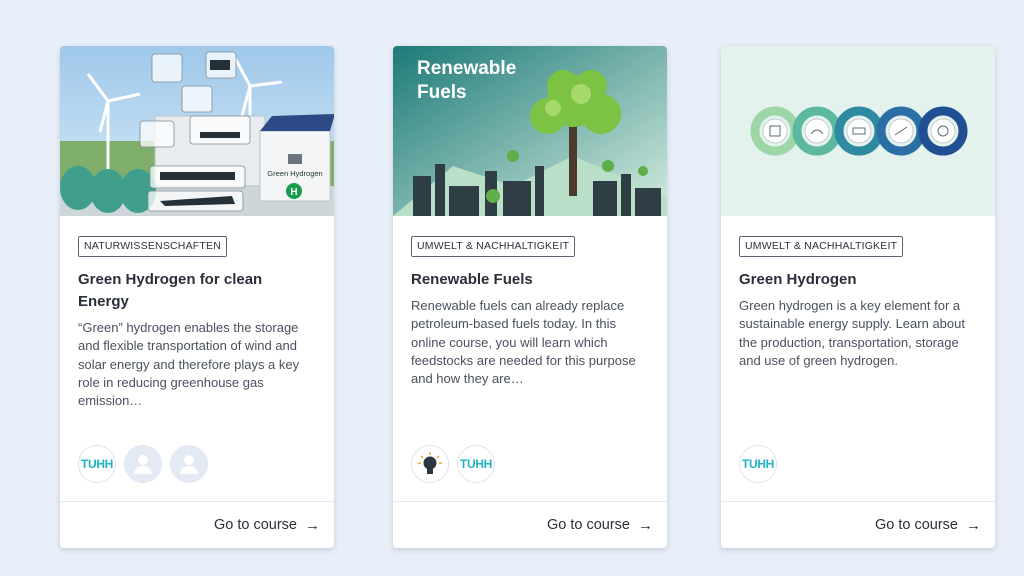 This screenshot has height=576, width=1024. I want to click on course-title: Green Hydrogen for clean Energy, so click(197, 291).